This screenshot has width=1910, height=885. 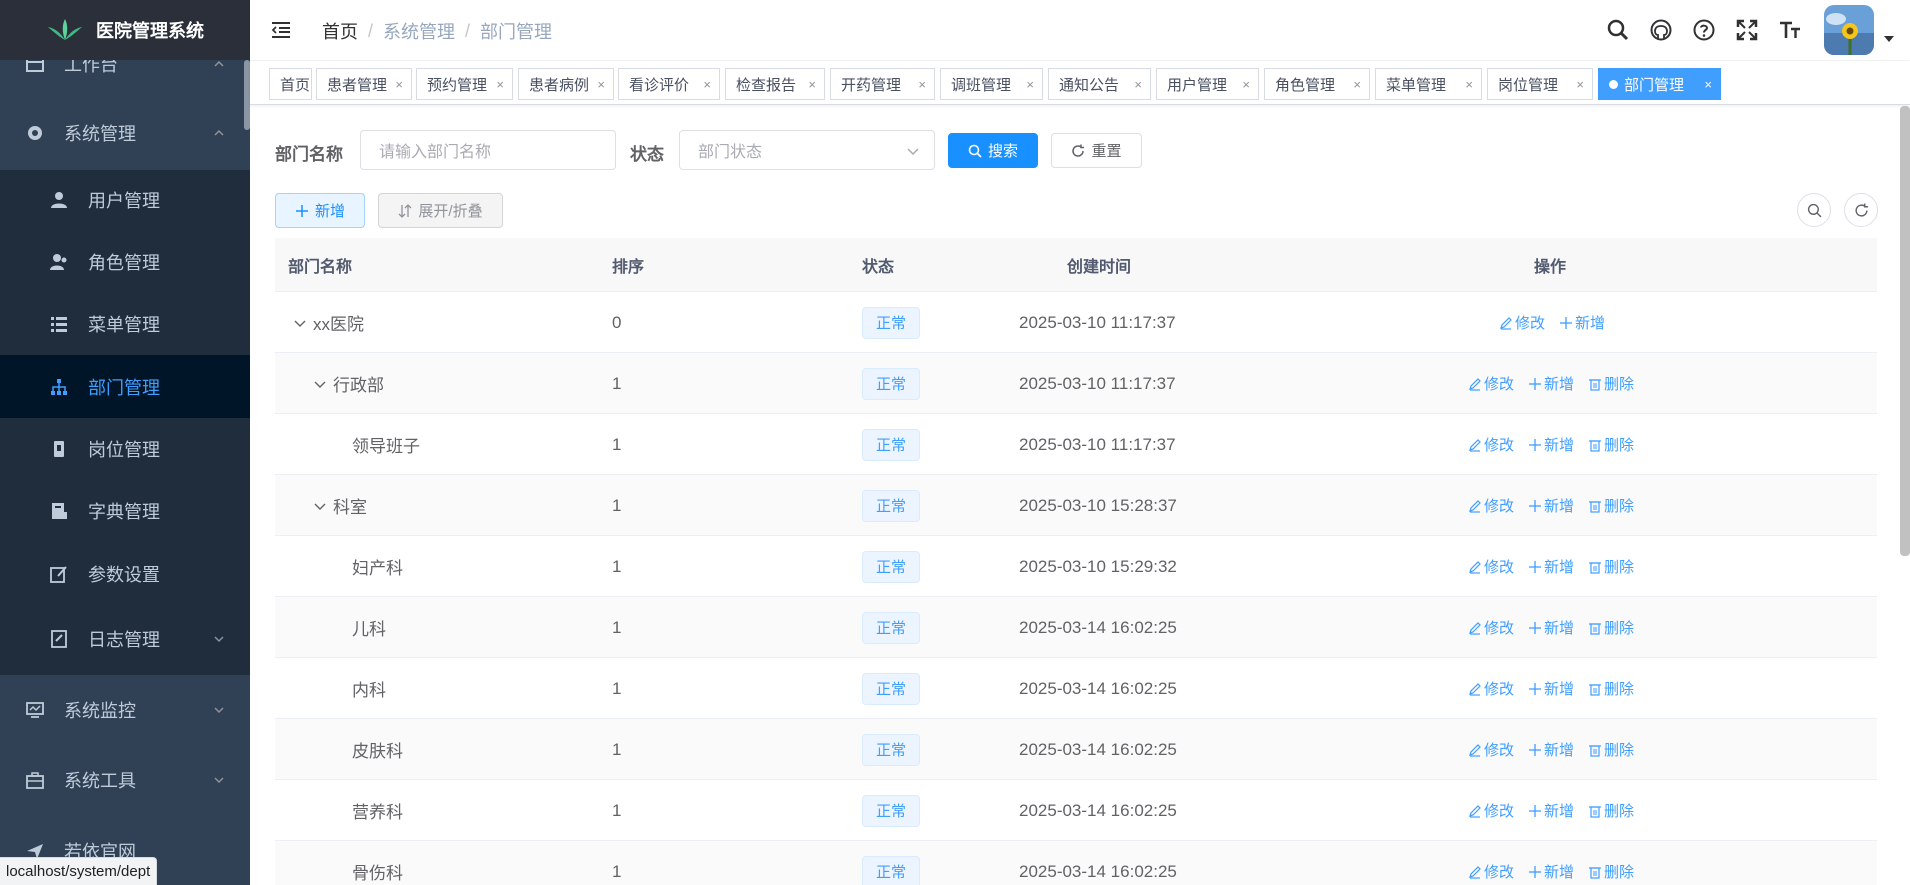 What do you see at coordinates (488, 150) in the screenshot?
I see `dept-name-input: 请输入部门名称` at bounding box center [488, 150].